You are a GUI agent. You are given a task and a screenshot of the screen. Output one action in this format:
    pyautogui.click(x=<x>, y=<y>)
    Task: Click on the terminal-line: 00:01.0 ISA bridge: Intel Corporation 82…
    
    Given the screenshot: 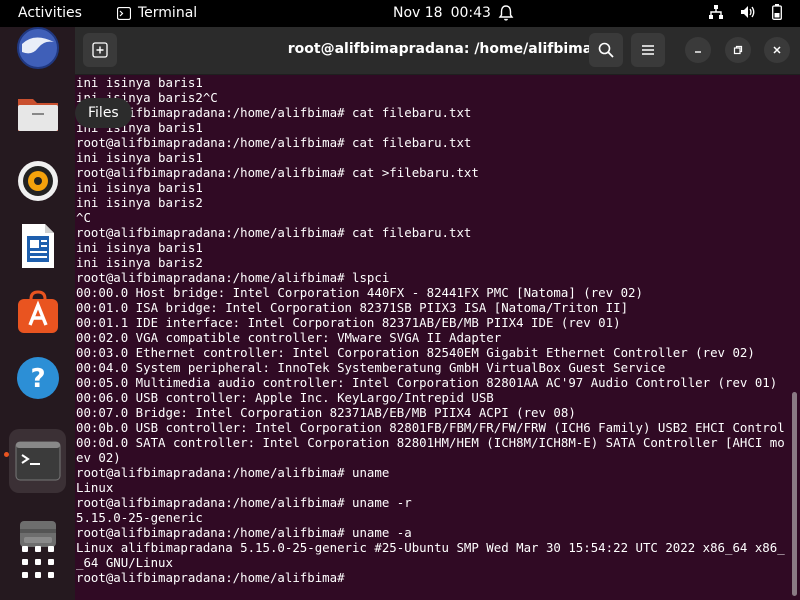 What is the action you would take?
    pyautogui.click(x=352, y=307)
    